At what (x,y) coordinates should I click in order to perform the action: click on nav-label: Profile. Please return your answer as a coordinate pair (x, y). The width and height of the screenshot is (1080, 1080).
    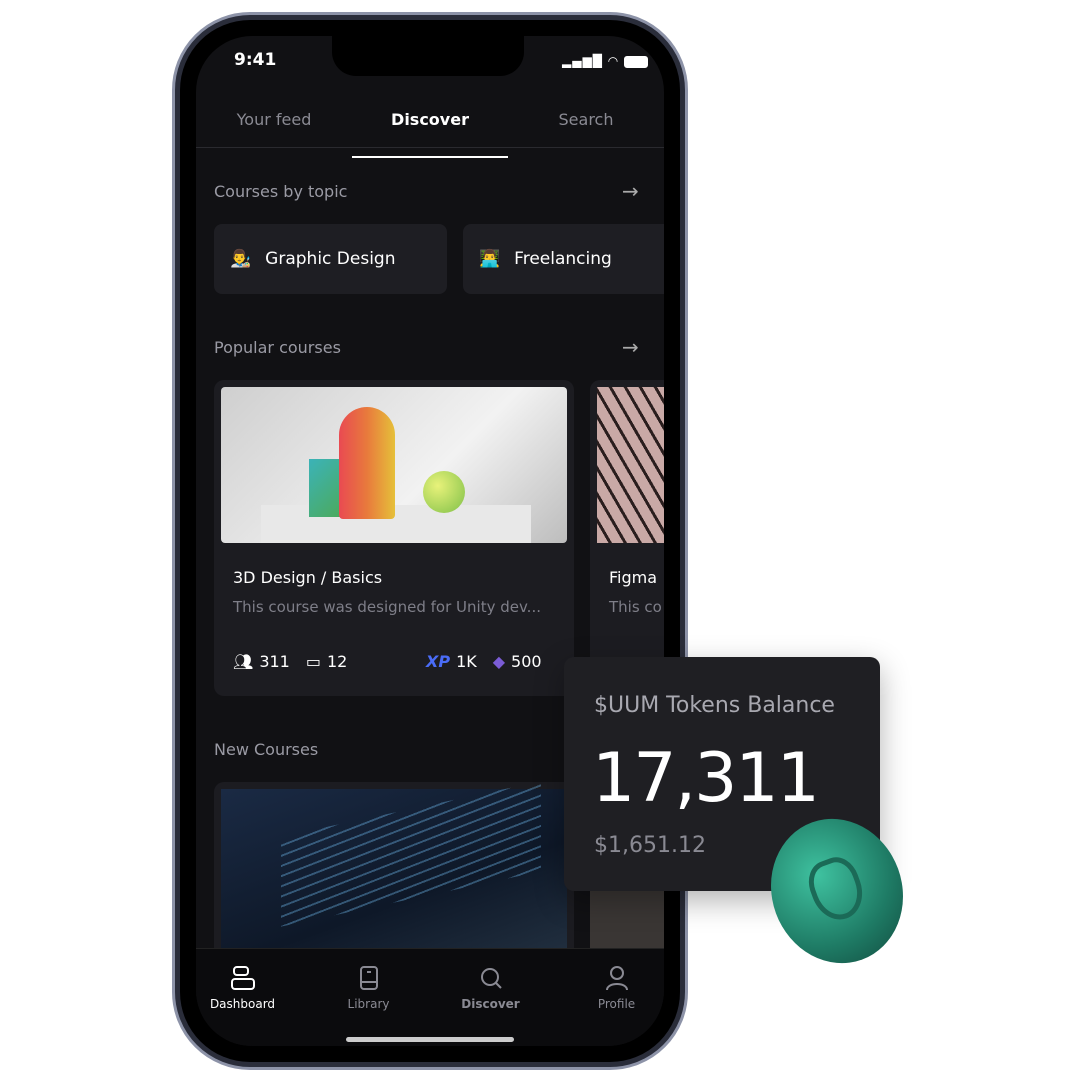
    Looking at the image, I should click on (616, 1004).